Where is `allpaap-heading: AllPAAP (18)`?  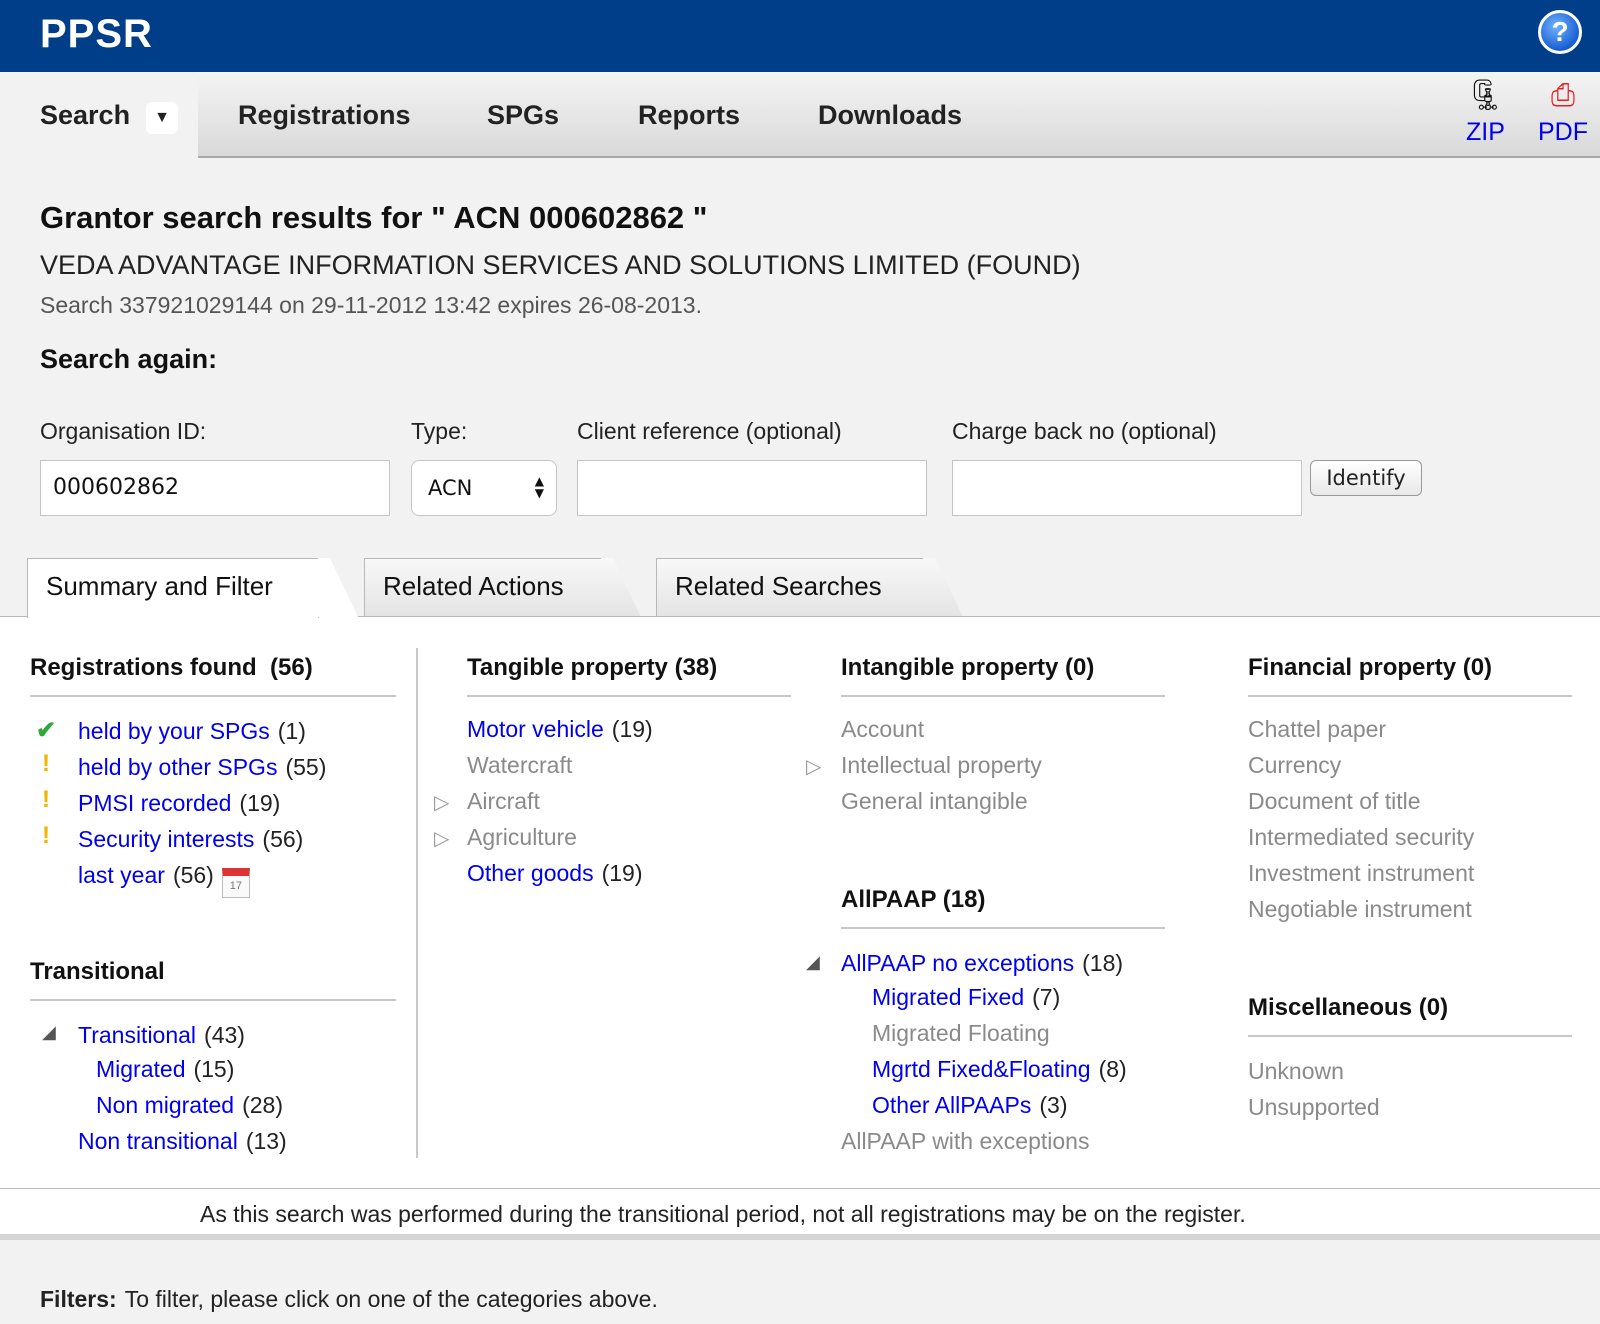
allpaap-heading: AllPAAP (18) is located at coordinates (913, 899).